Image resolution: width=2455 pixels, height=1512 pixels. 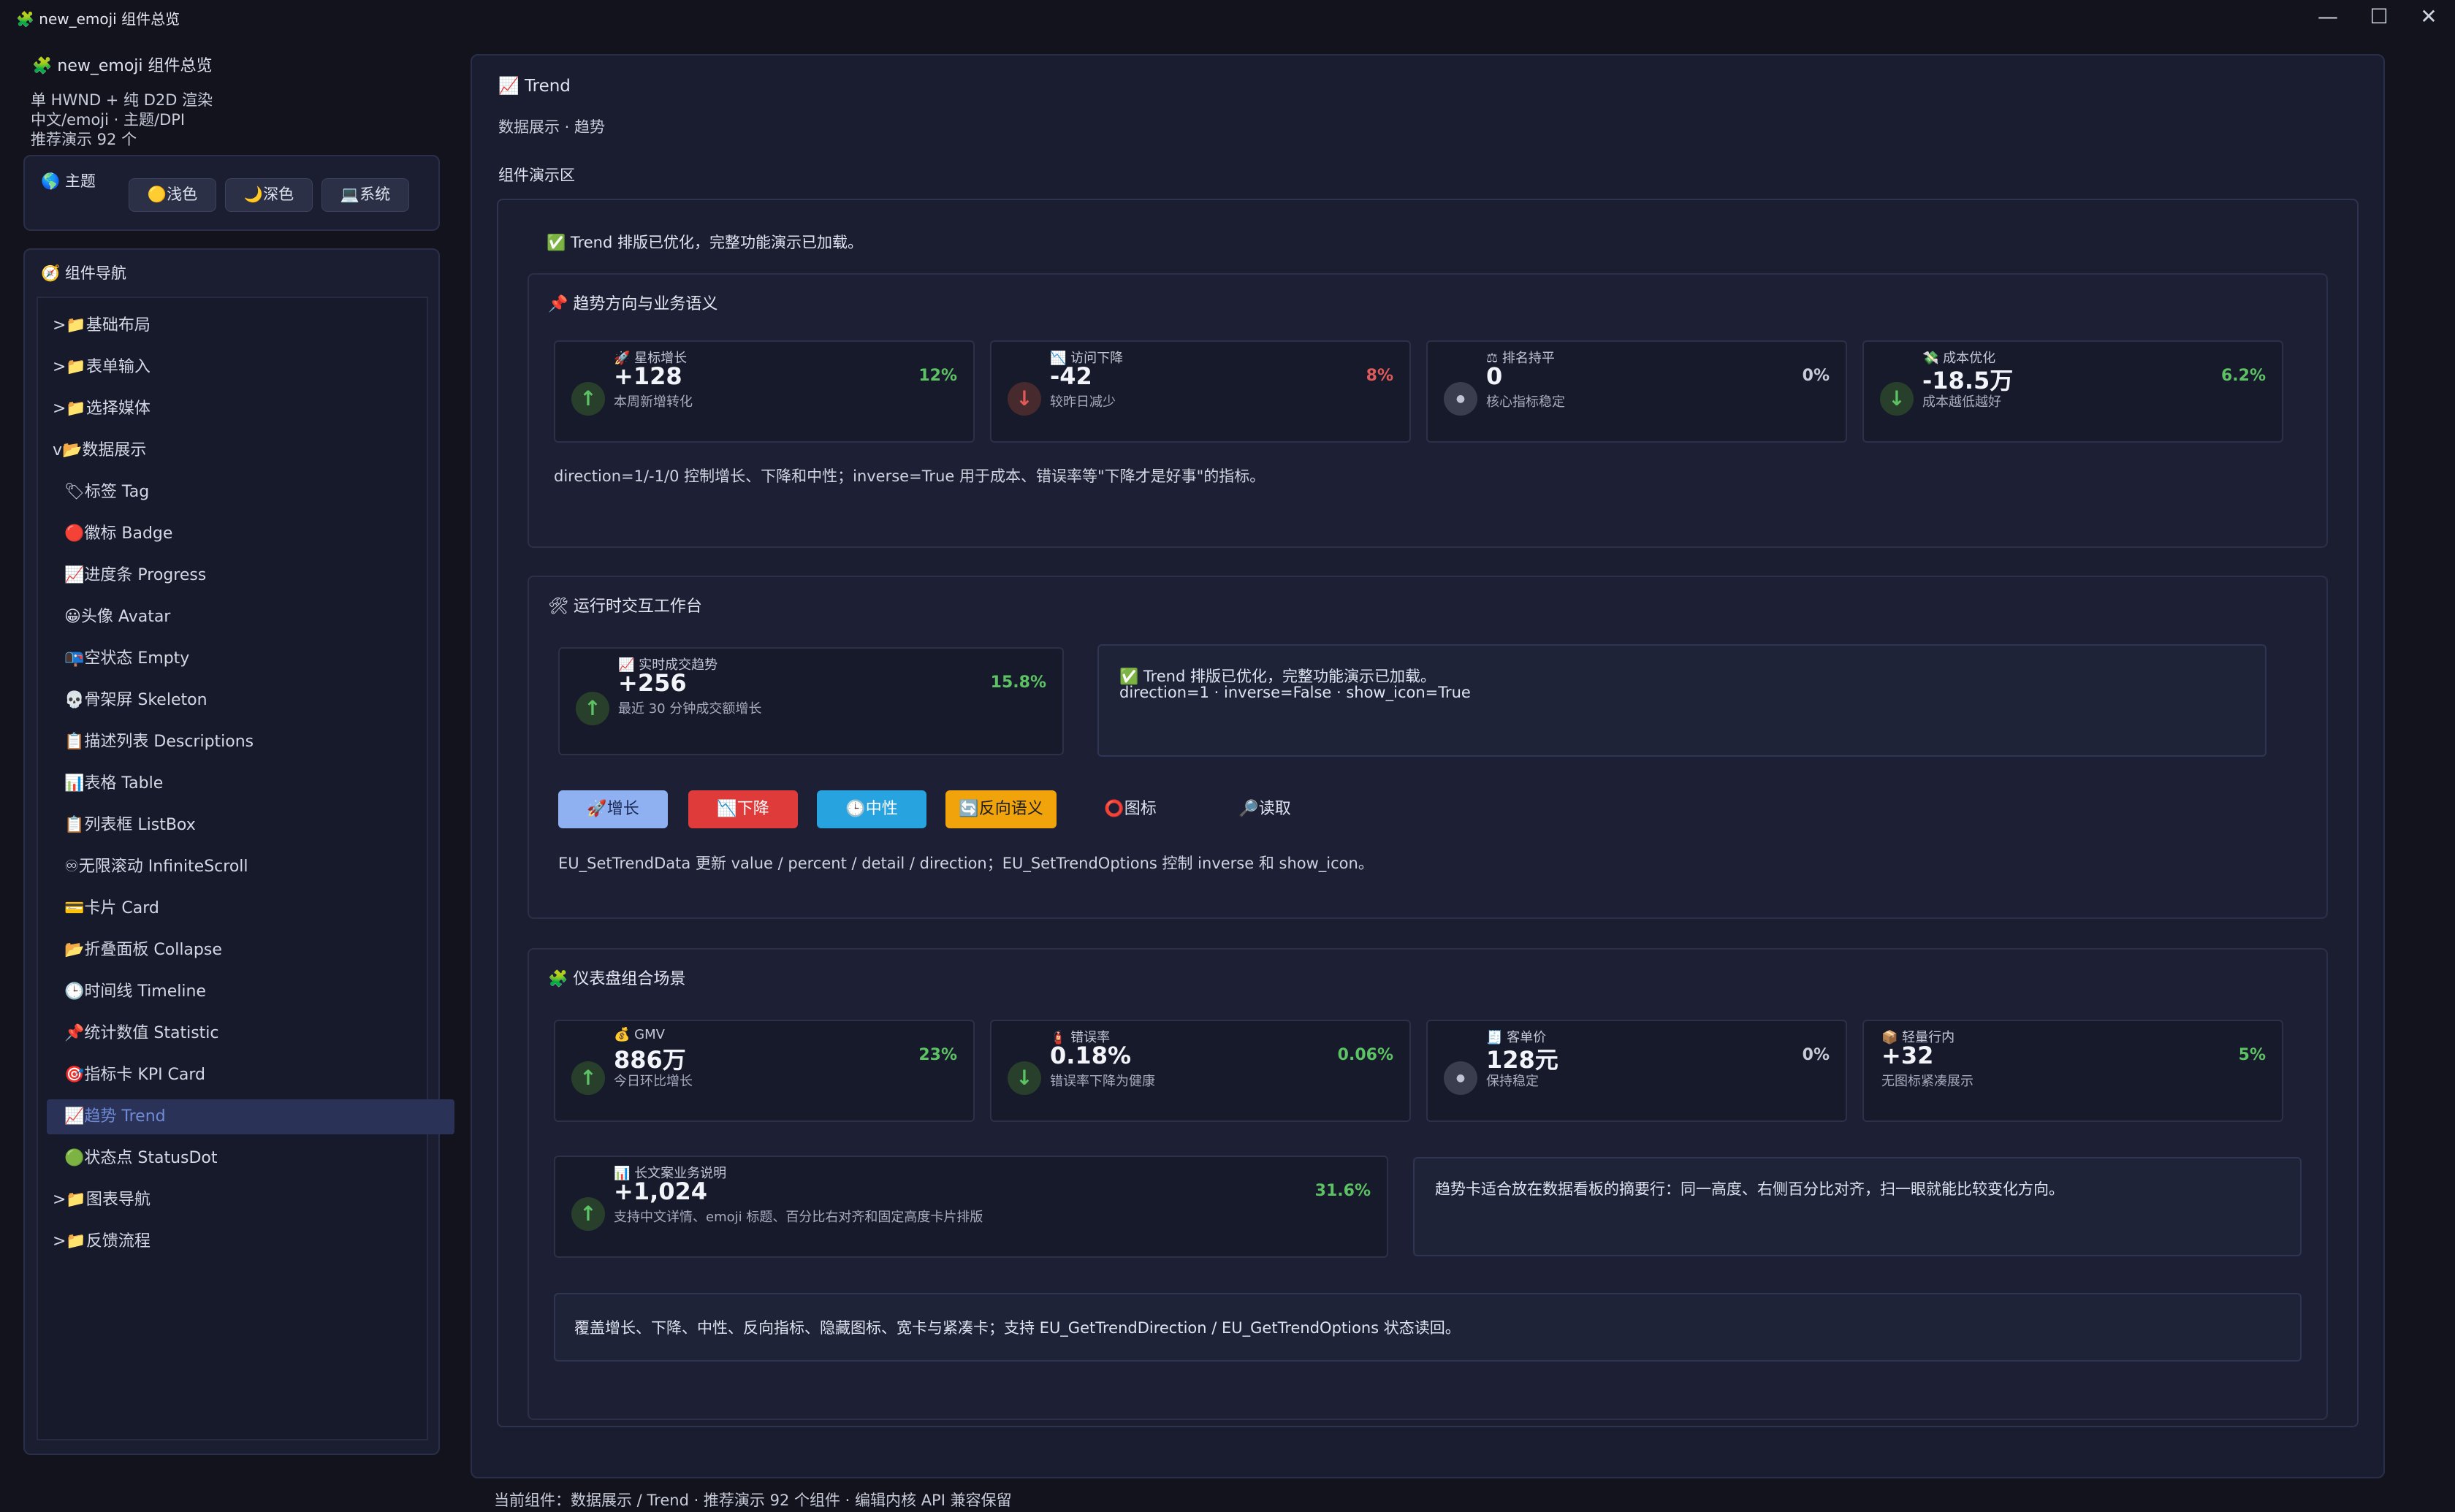 I want to click on title-bar: 🧩 new_emoji 组件总览 — ☐ ✕, so click(x=1227, y=17).